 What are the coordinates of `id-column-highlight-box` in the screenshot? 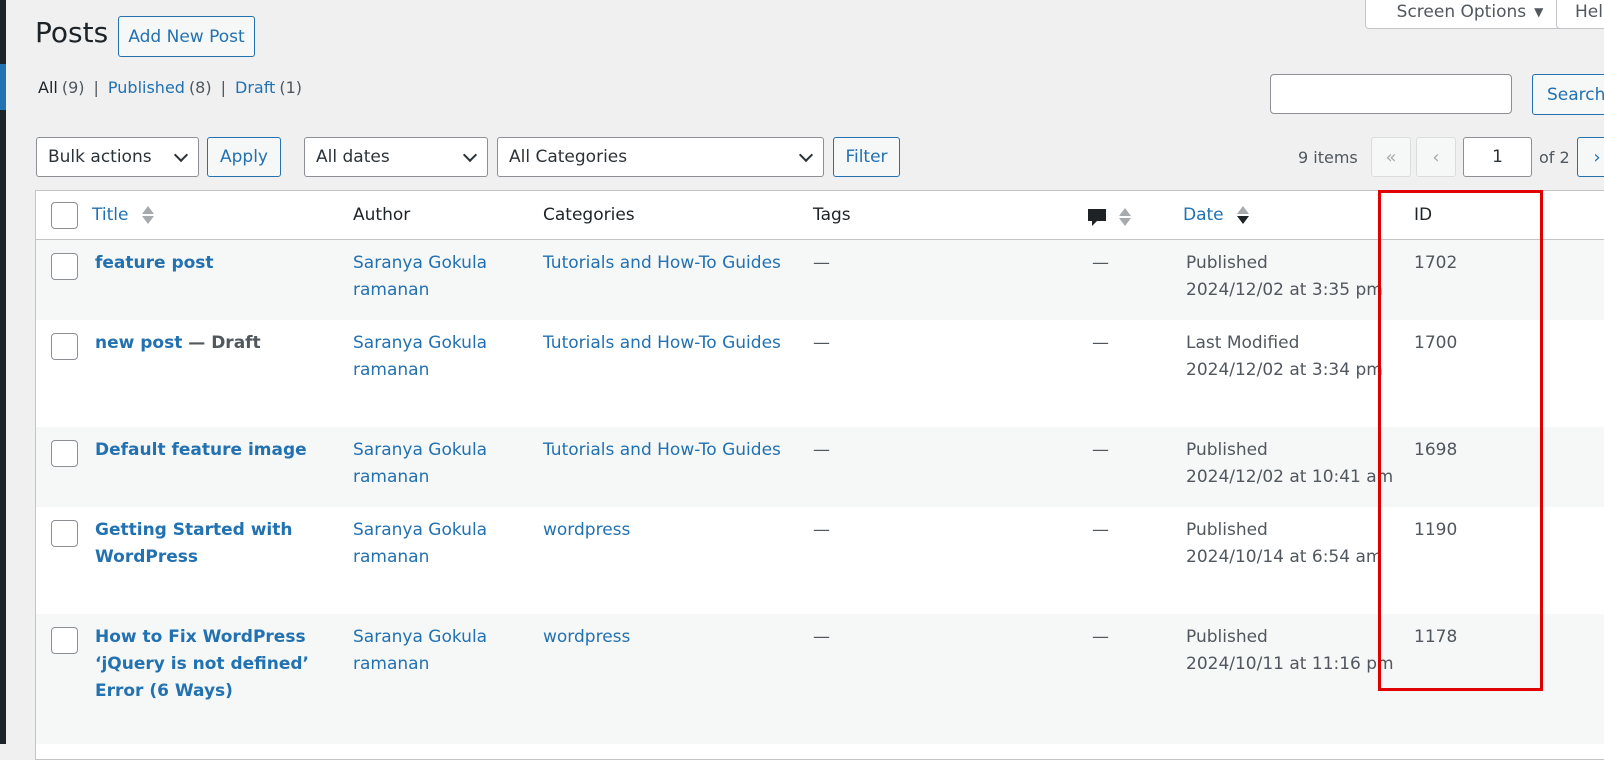 It's located at (1460, 440).